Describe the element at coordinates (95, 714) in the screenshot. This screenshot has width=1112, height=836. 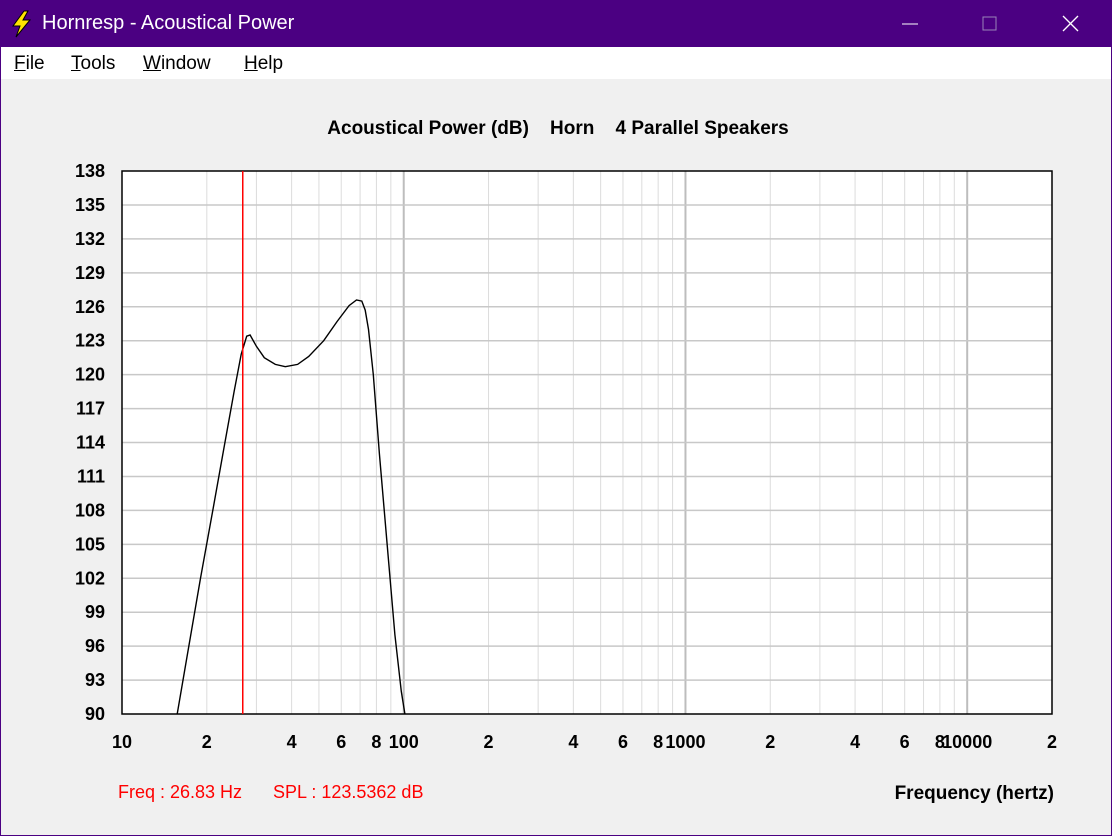
I see `y-tick-label: 90` at that location.